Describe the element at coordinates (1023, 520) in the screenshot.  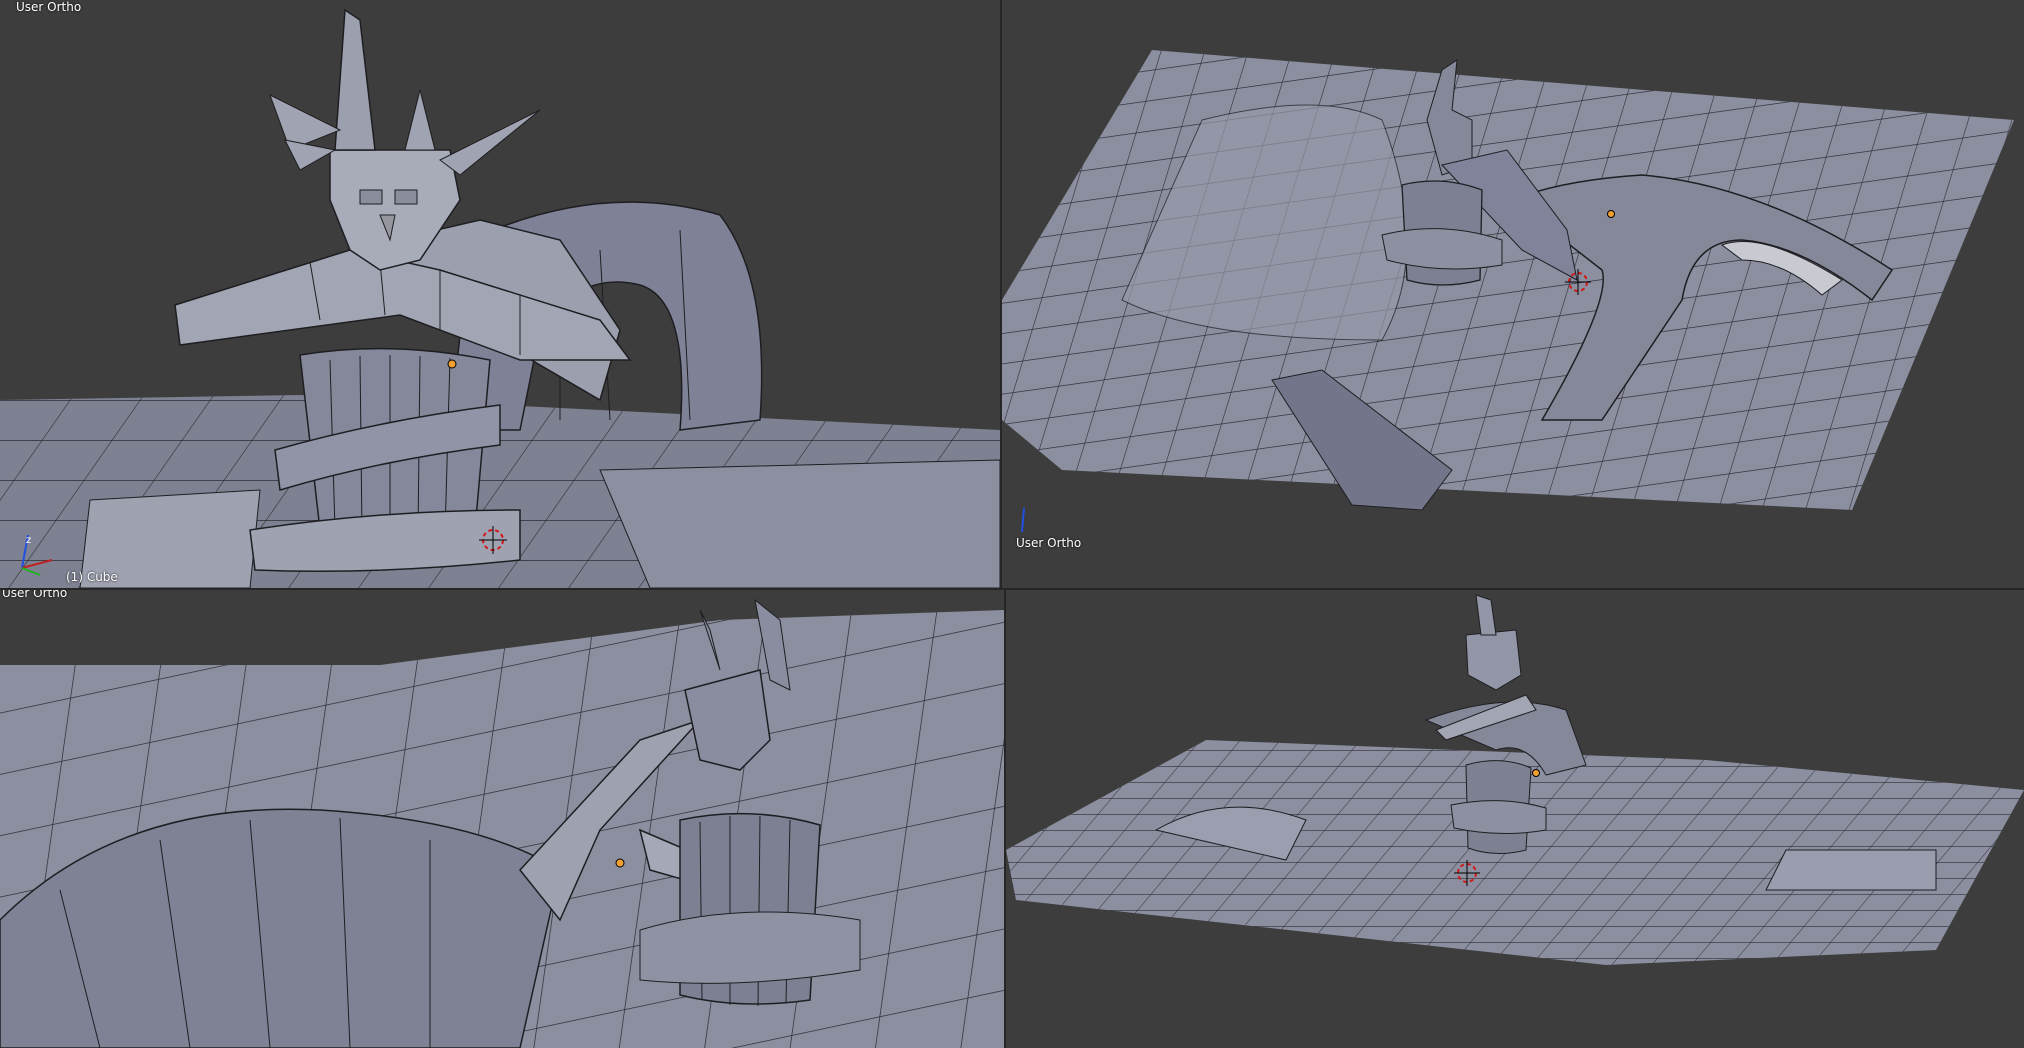
I see `xyz-axis-icon` at that location.